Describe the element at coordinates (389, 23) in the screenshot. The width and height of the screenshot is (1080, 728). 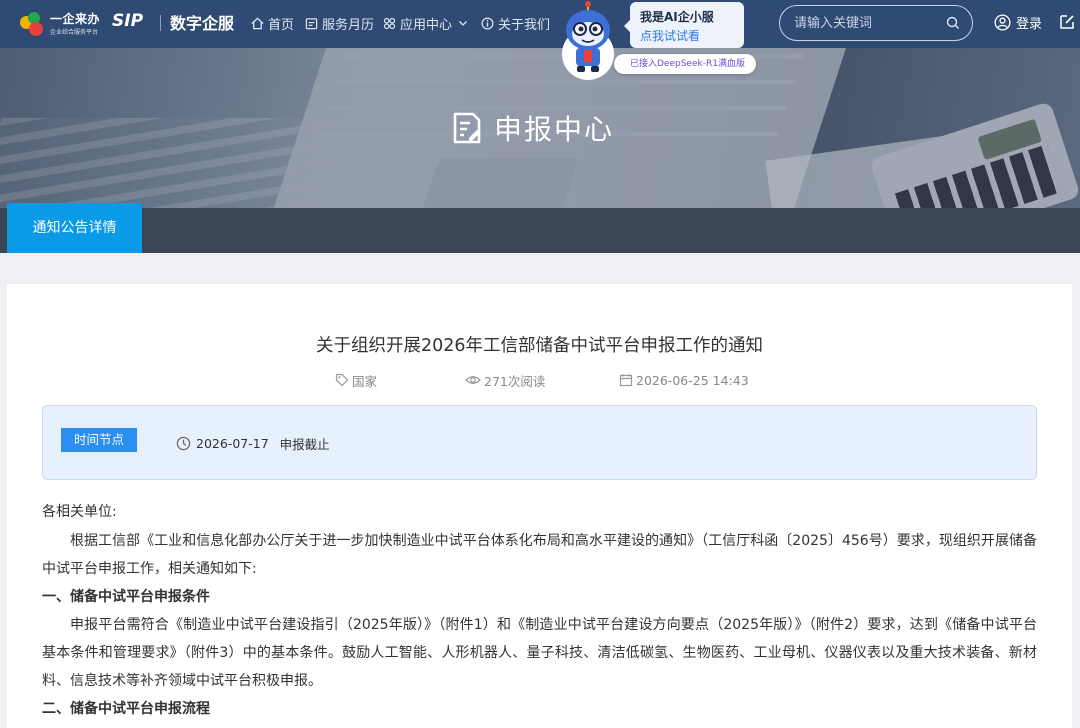
I see `apps-icon` at that location.